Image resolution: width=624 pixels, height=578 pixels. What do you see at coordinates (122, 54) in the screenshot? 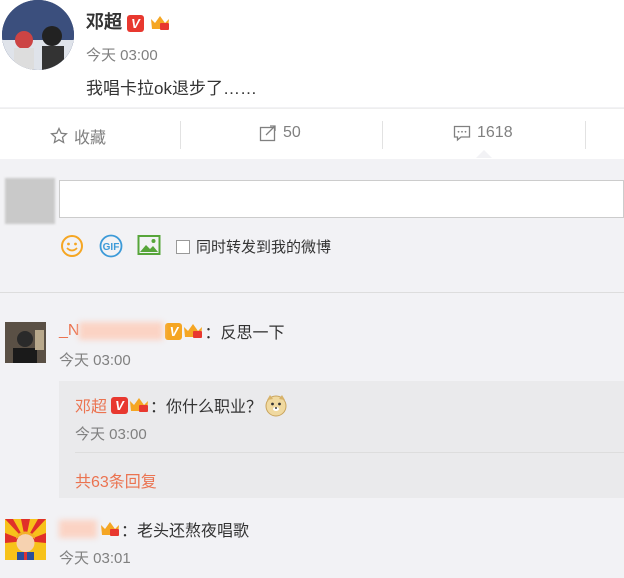
I see `post-time: 今天 03:00` at bounding box center [122, 54].